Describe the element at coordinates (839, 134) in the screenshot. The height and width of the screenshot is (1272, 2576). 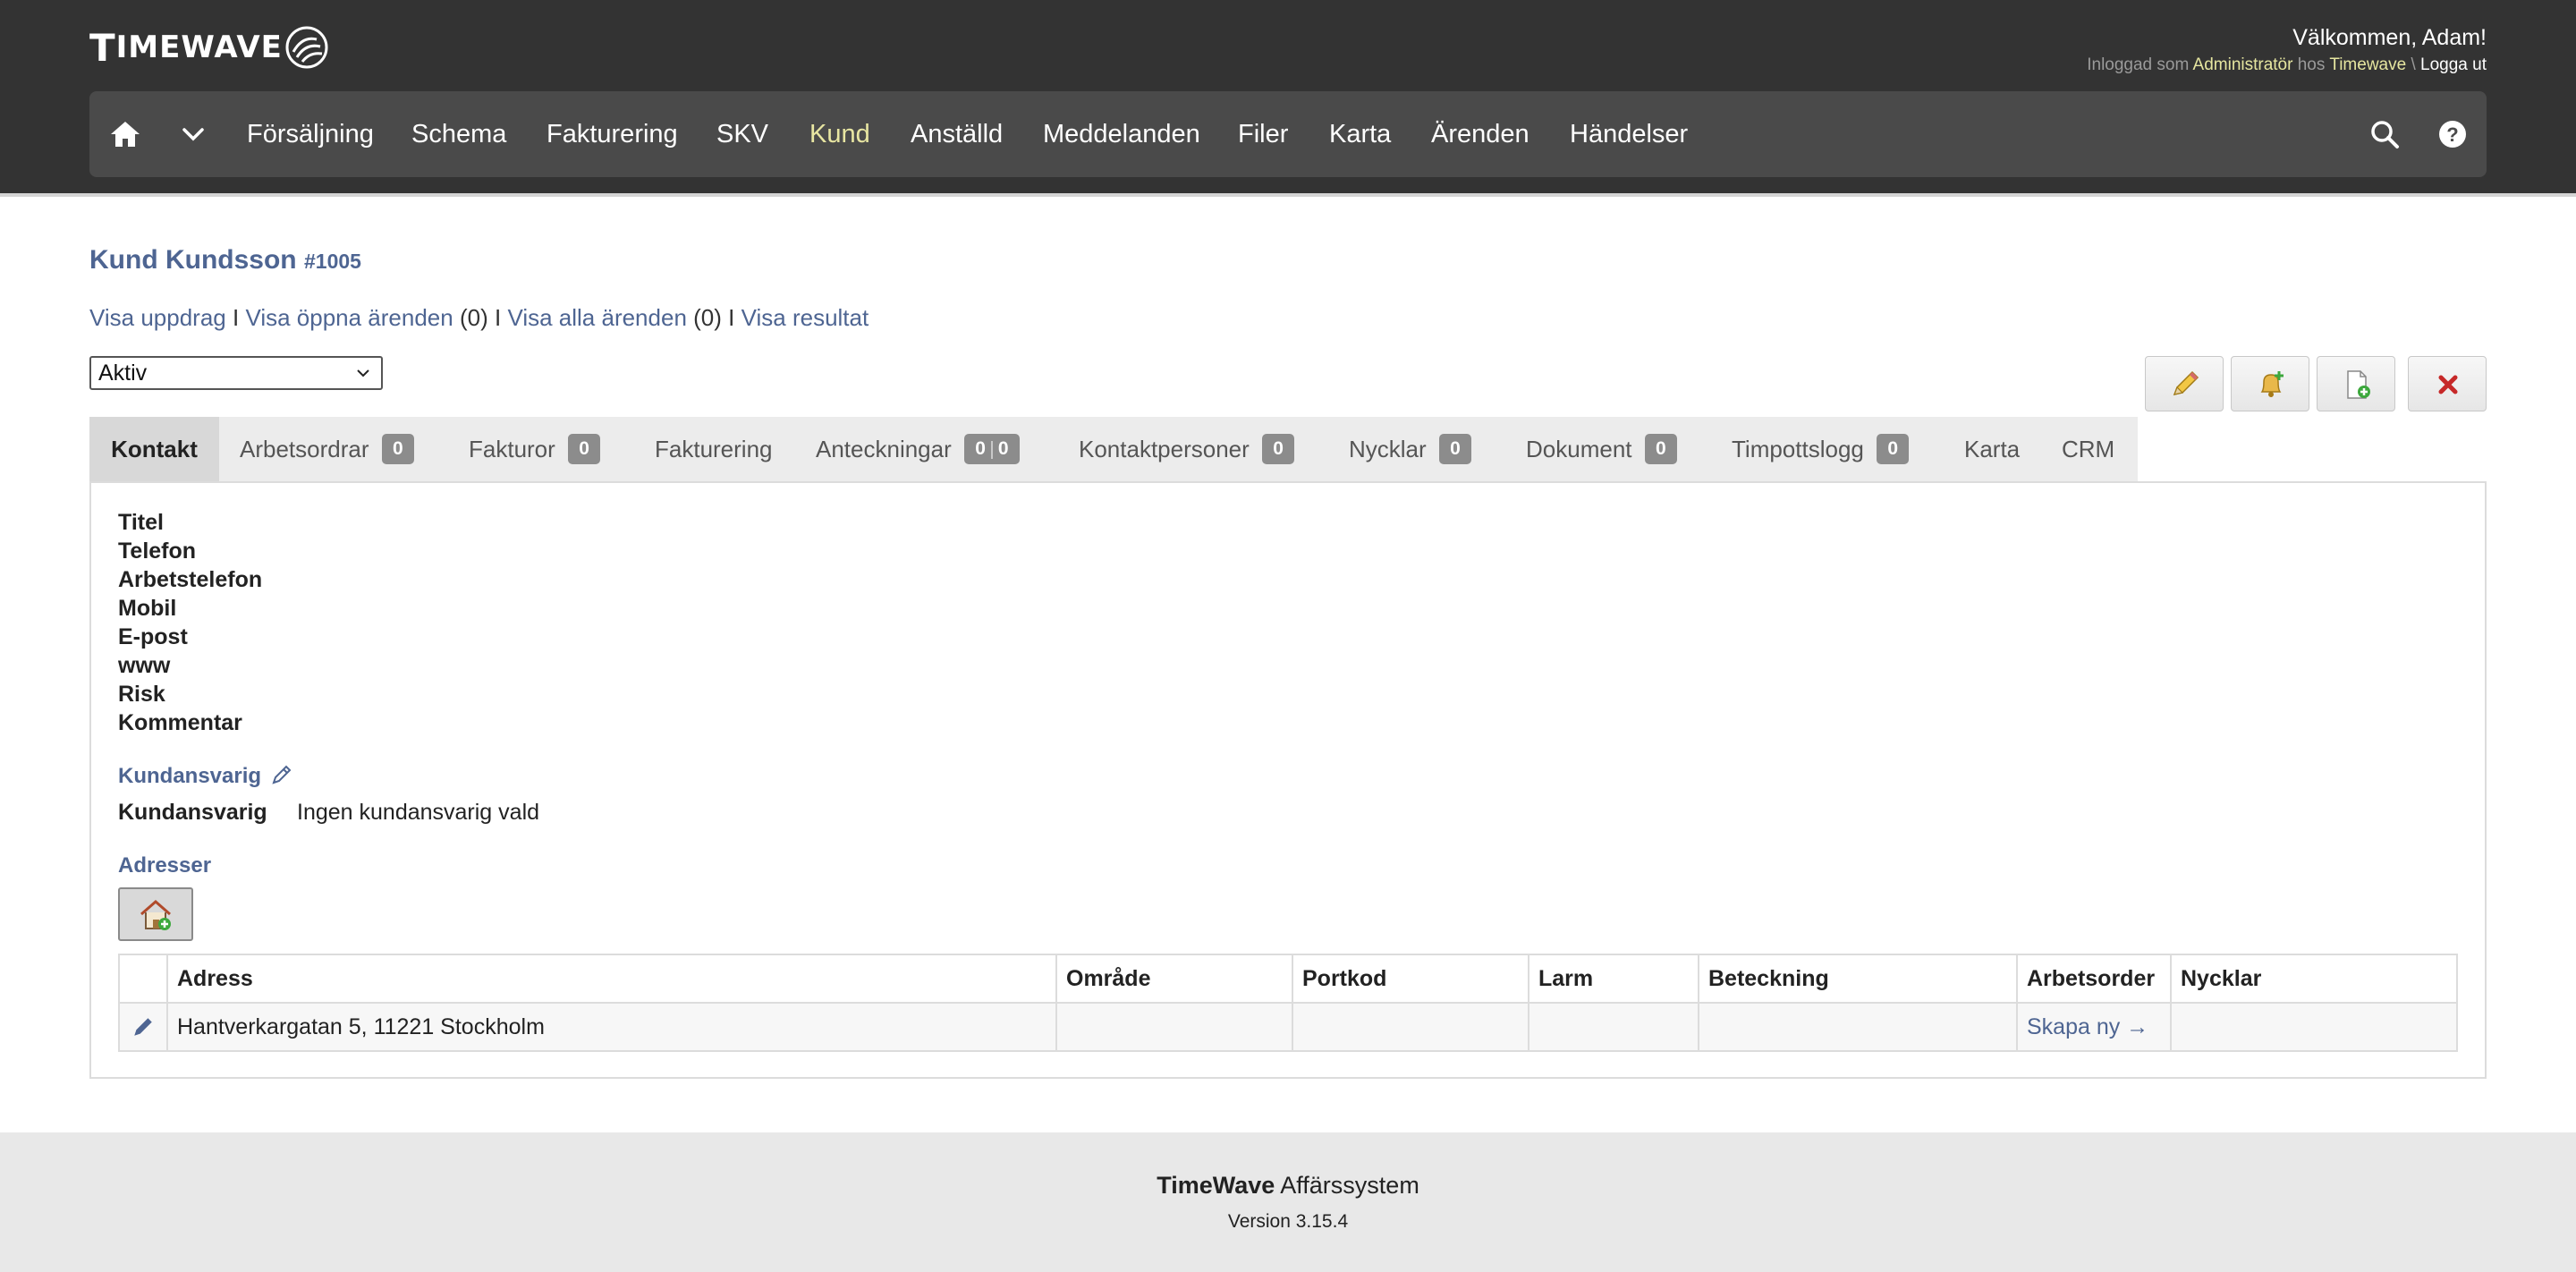
I see `nav-item-kund: Kund` at that location.